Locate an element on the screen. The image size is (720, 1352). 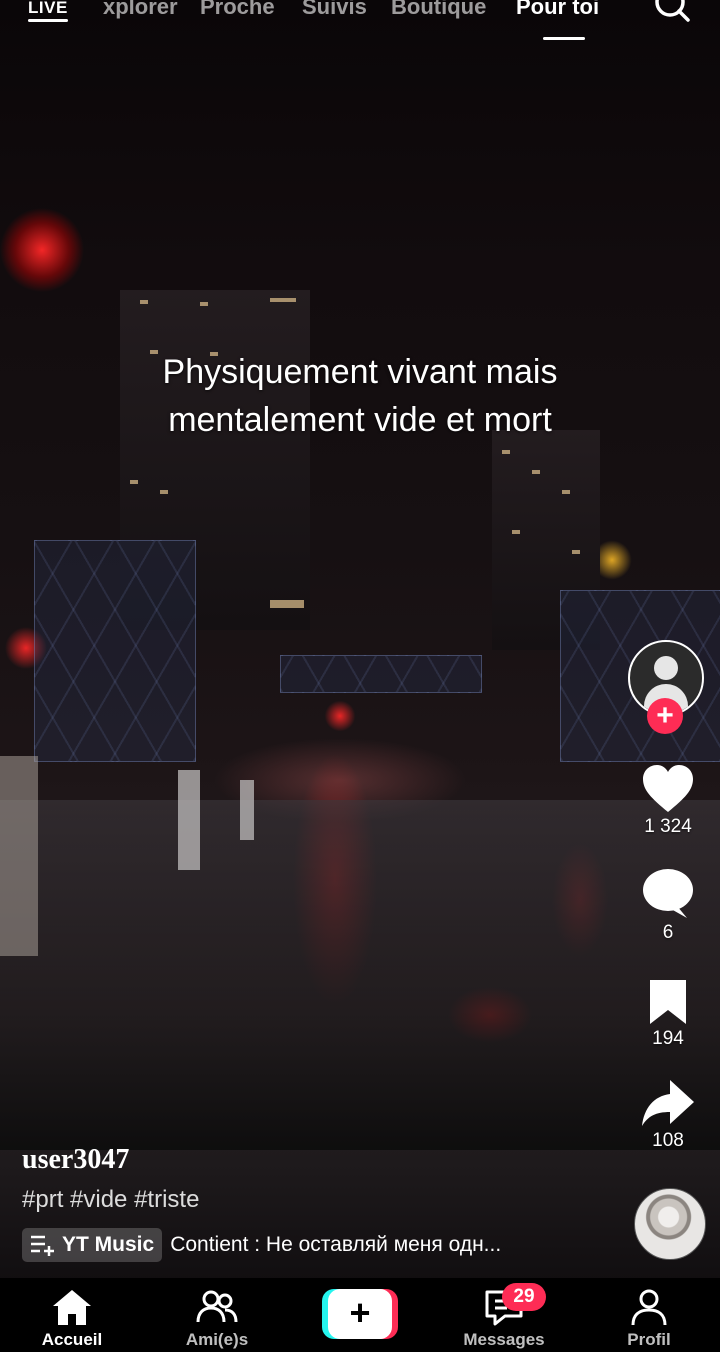
messages-badge: 29 is located at coordinates (524, 1297).